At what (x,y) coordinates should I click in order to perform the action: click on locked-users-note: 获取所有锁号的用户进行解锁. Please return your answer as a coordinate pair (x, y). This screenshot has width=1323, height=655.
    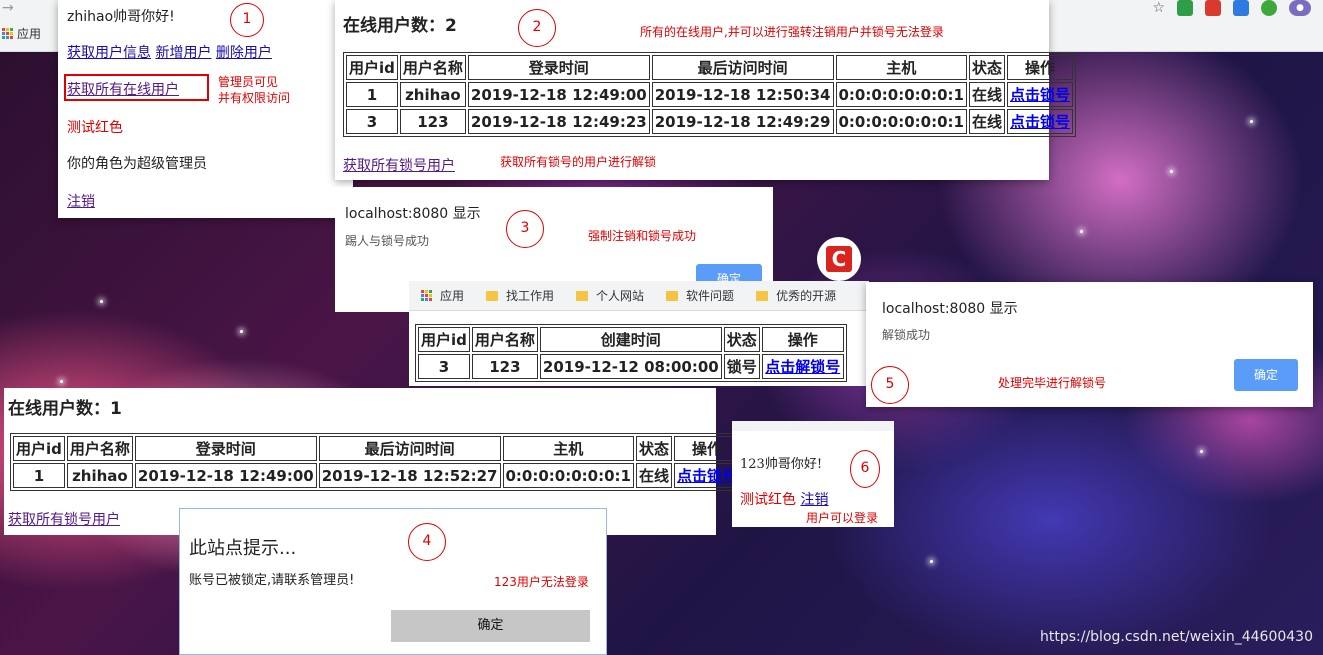
    Looking at the image, I should click on (578, 162).